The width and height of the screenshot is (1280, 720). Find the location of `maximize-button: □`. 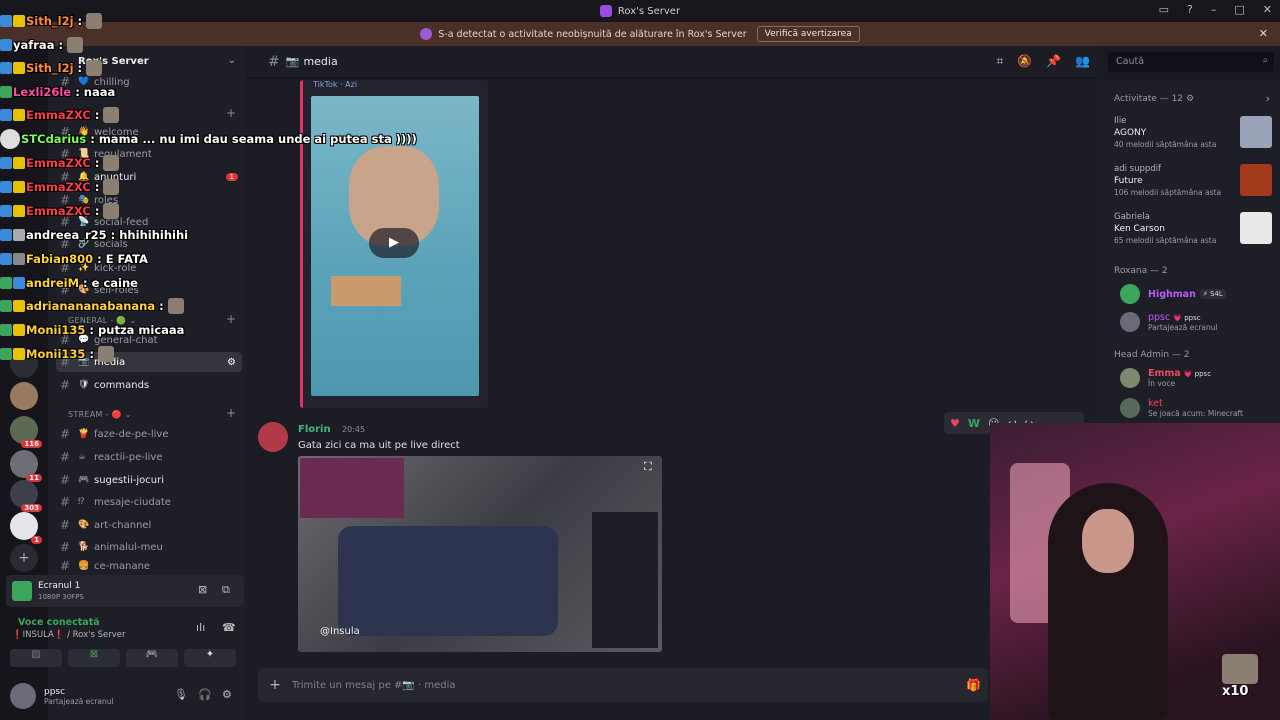

maximize-button: □ is located at coordinates (1239, 9).